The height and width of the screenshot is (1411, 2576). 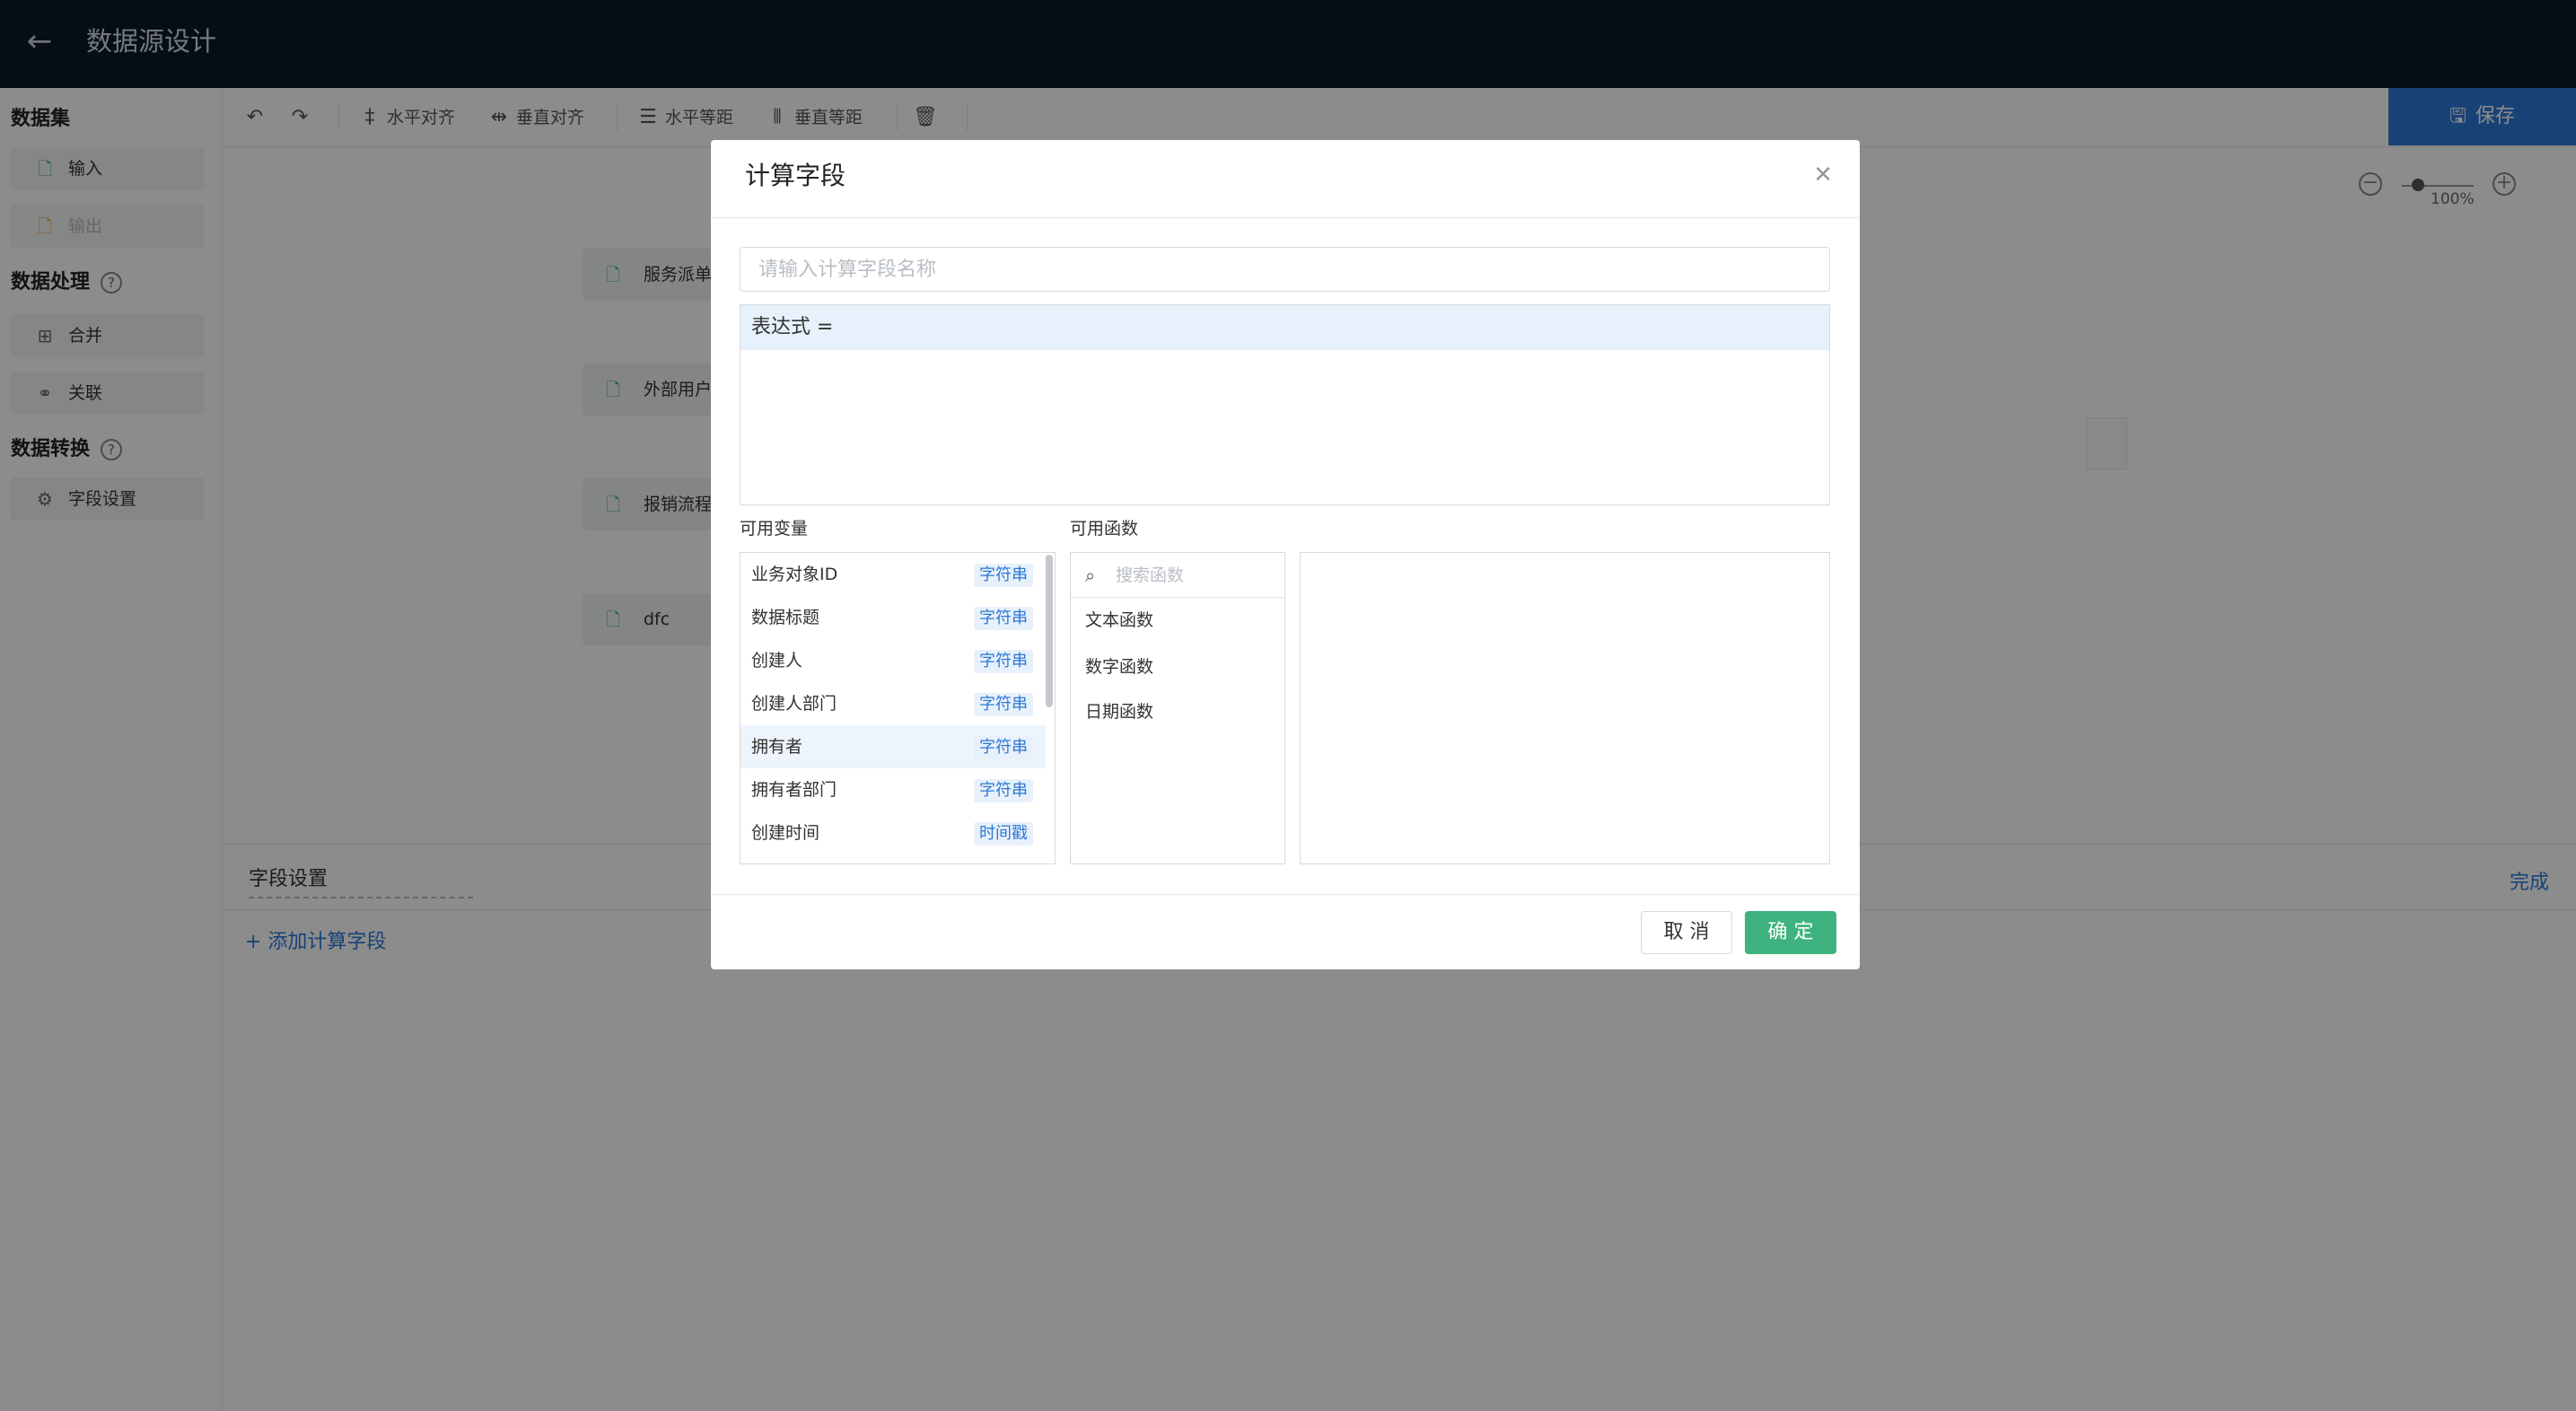 What do you see at coordinates (1150, 575) in the screenshot?
I see `function-search-placeholder: 搜索函数` at bounding box center [1150, 575].